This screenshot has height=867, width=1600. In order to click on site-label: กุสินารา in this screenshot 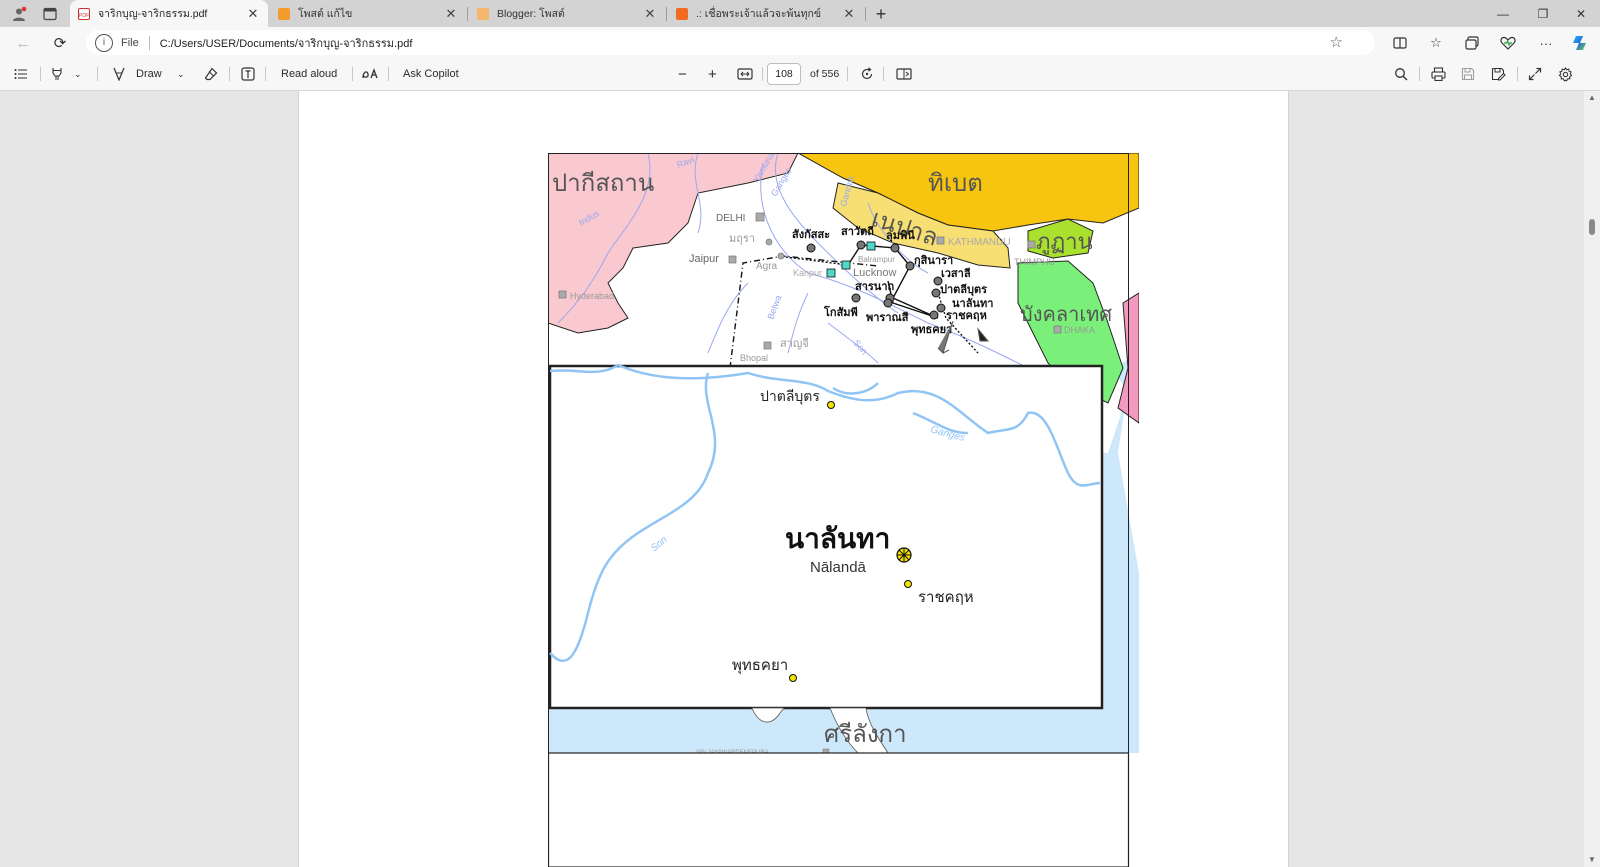, I will do `click(933, 261)`.